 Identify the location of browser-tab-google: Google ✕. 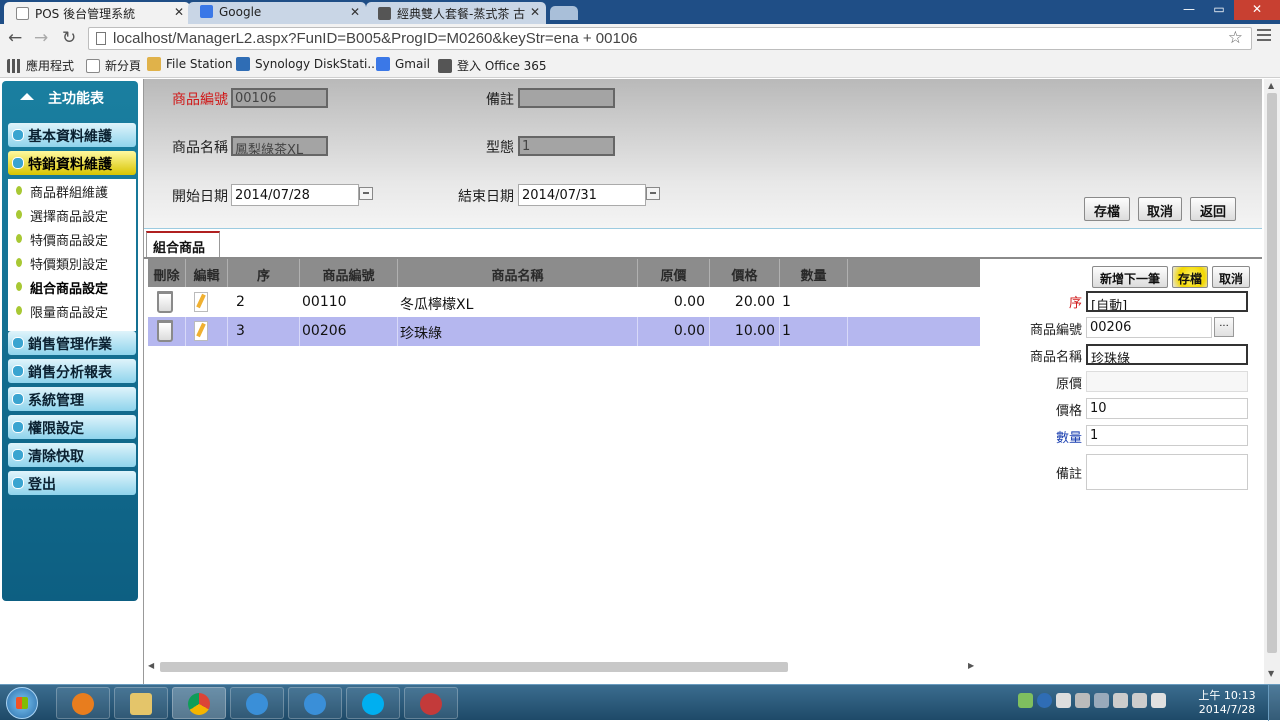
(277, 13).